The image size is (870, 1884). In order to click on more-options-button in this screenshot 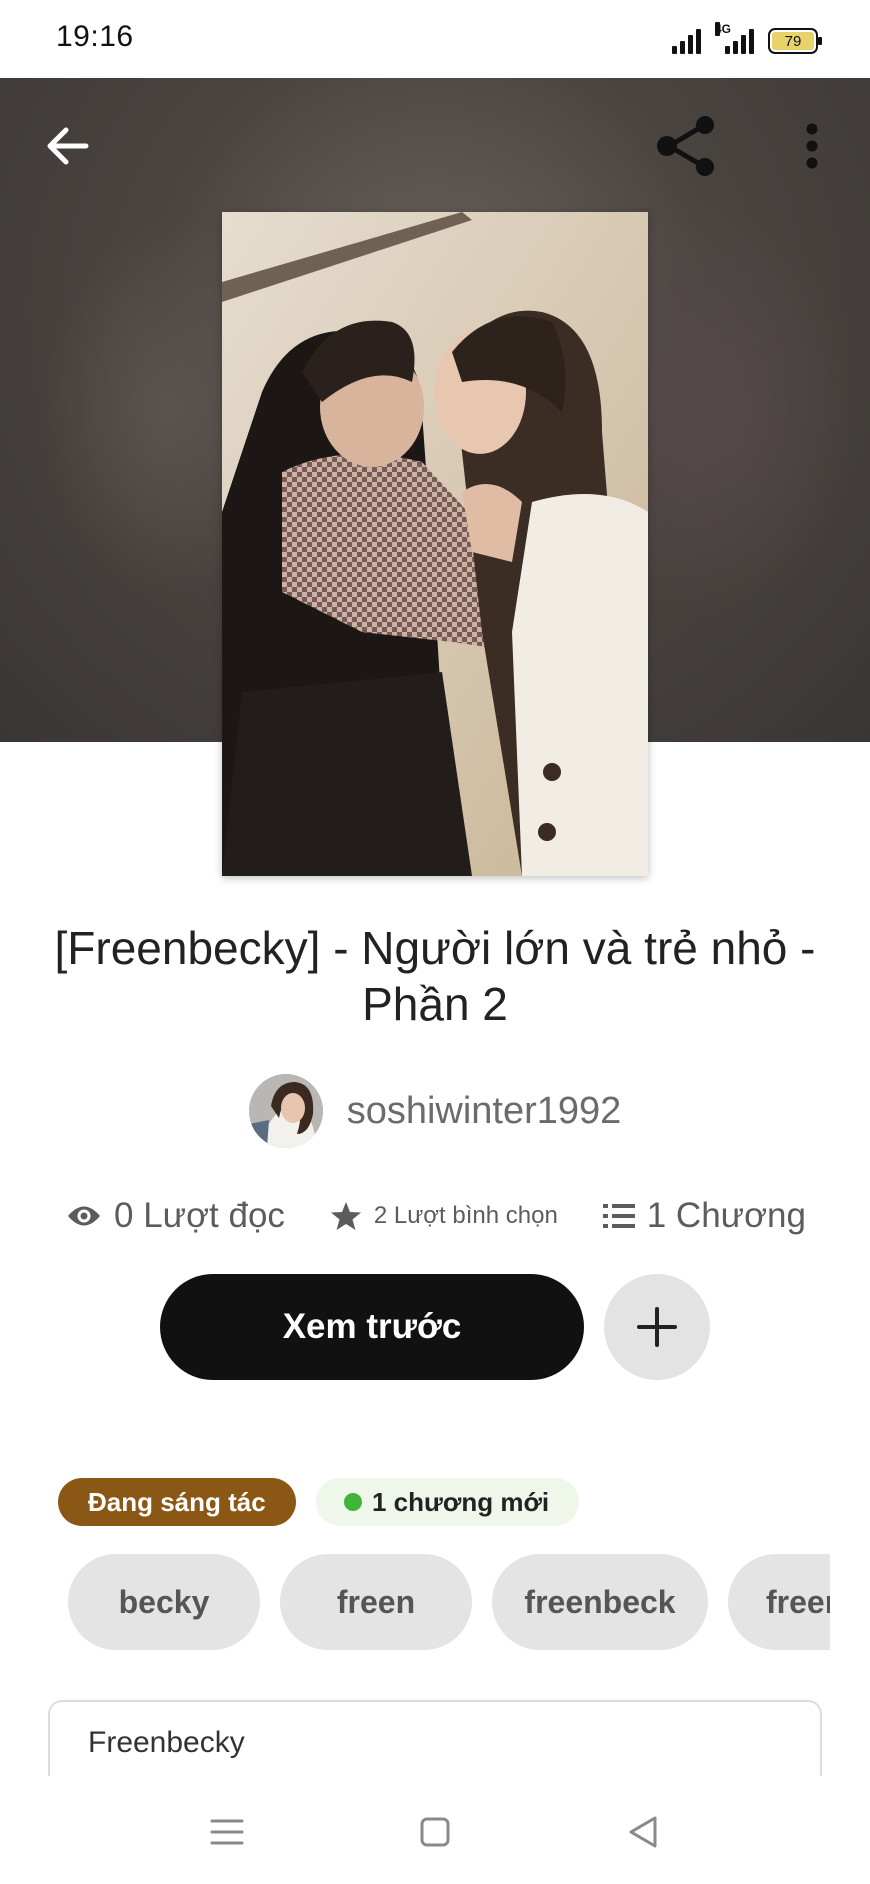, I will do `click(812, 146)`.